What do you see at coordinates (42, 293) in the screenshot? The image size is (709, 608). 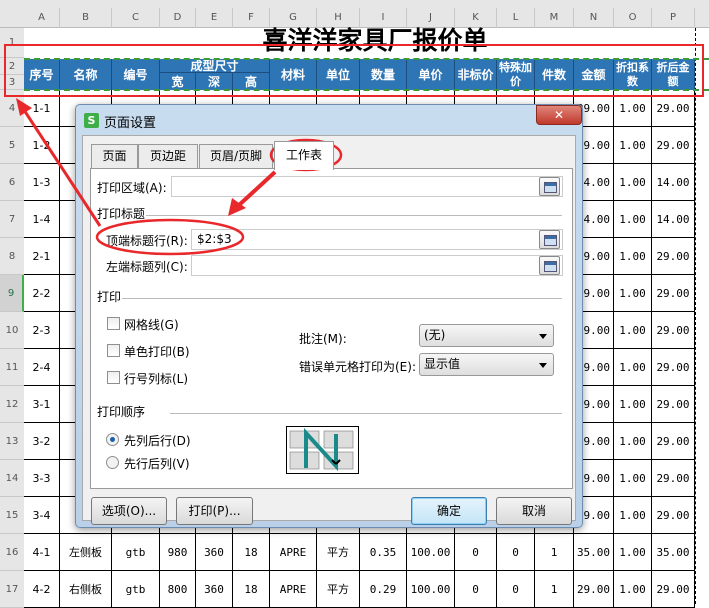 I see `table-cell: 2-2` at bounding box center [42, 293].